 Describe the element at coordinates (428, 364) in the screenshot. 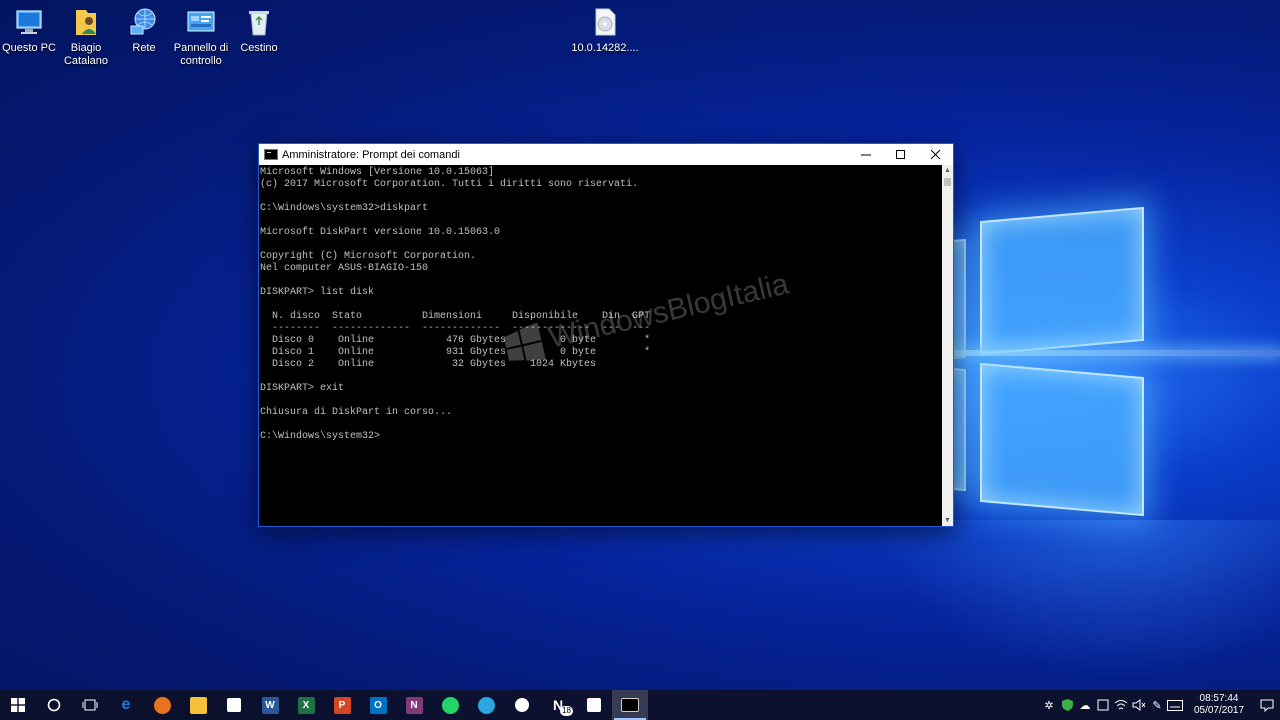

I see `console-line: Disco 2 Online 32 Gbytes 1024 Kbytes` at that location.